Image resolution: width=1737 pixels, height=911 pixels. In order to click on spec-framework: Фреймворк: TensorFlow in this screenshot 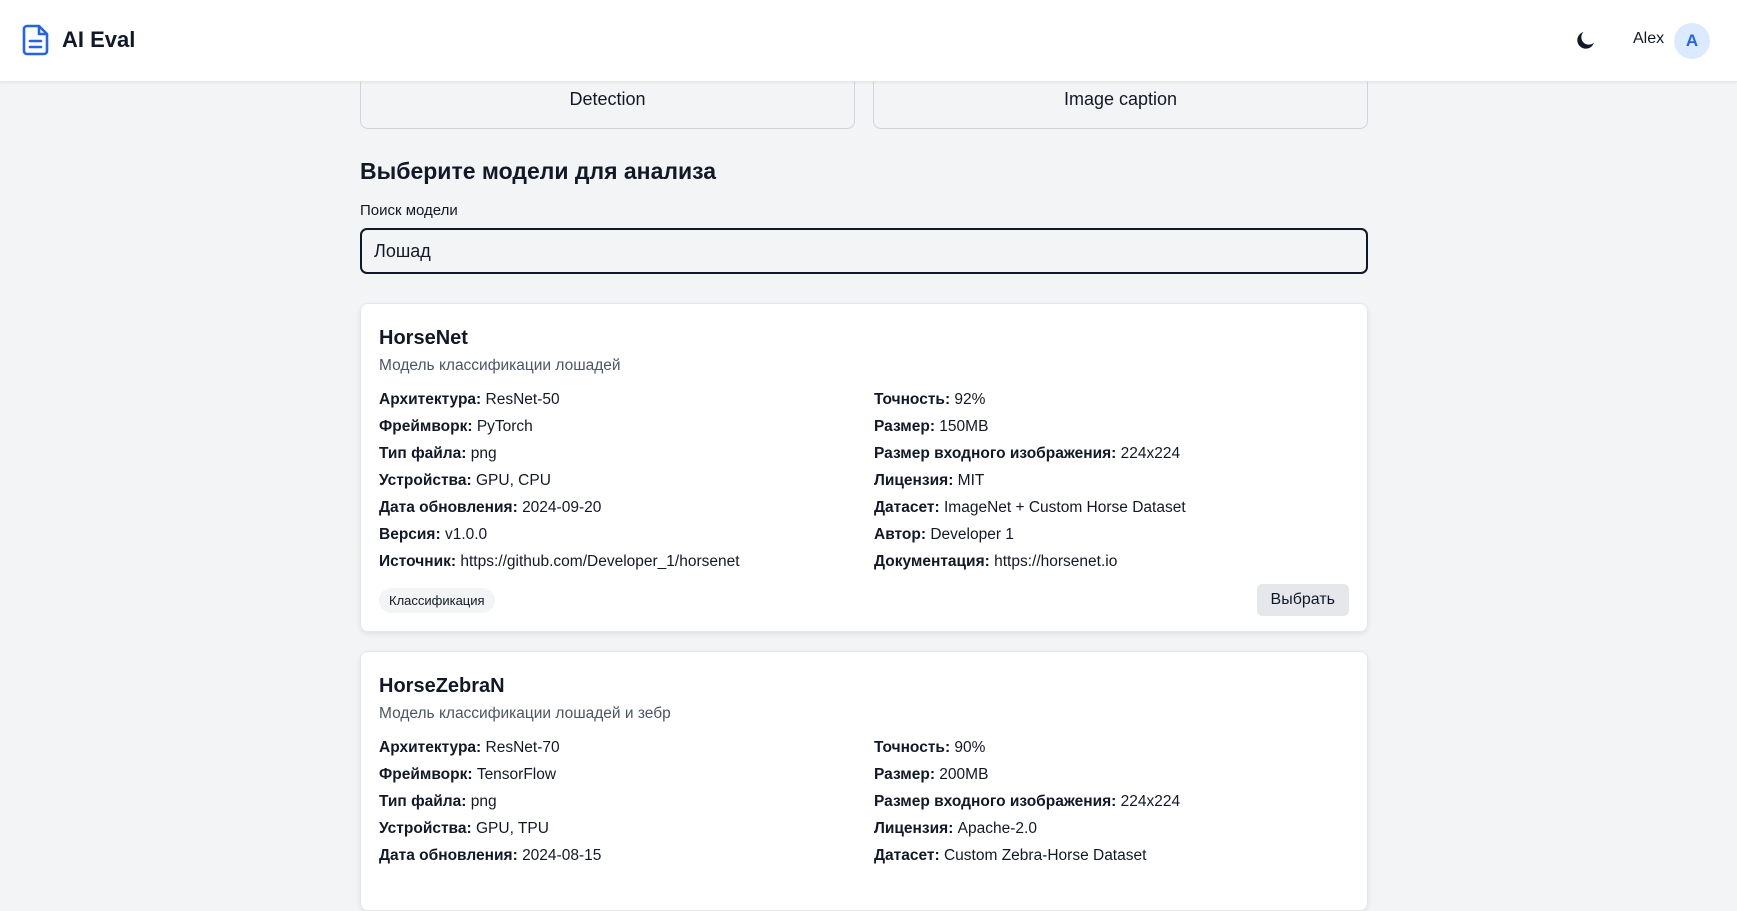, I will do `click(468, 774)`.